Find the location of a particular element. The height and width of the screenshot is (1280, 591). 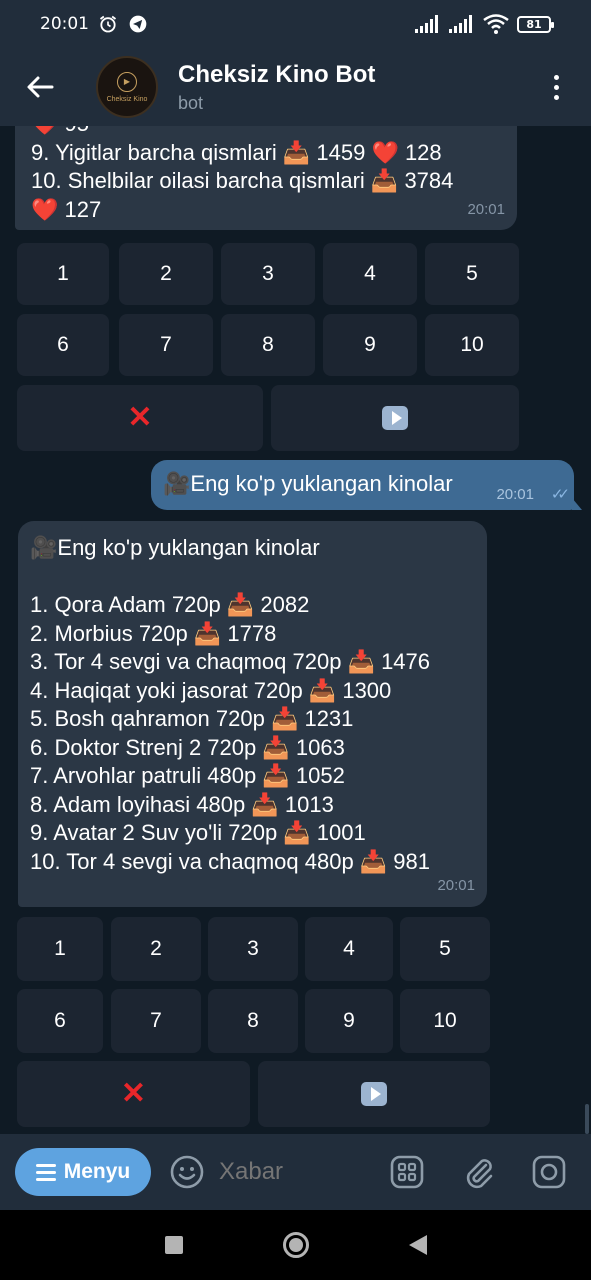

more-vertical-icon is located at coordinates (556, 87).